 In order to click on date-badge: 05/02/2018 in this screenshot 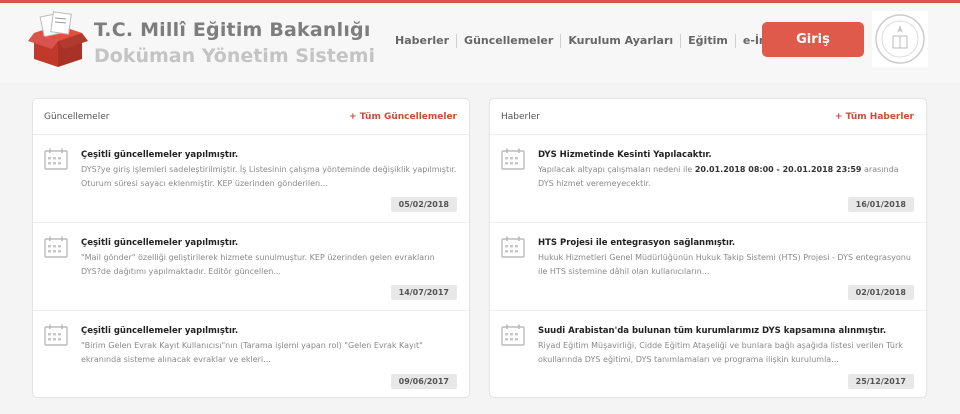, I will do `click(423, 204)`.